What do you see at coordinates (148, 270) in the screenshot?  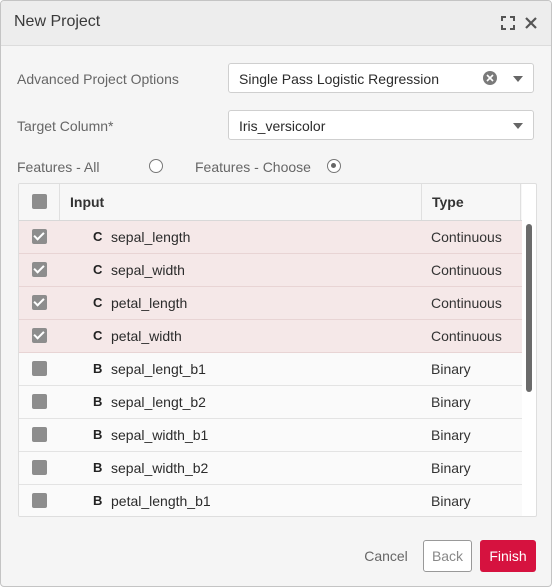 I see `column-name: sepal_width` at bounding box center [148, 270].